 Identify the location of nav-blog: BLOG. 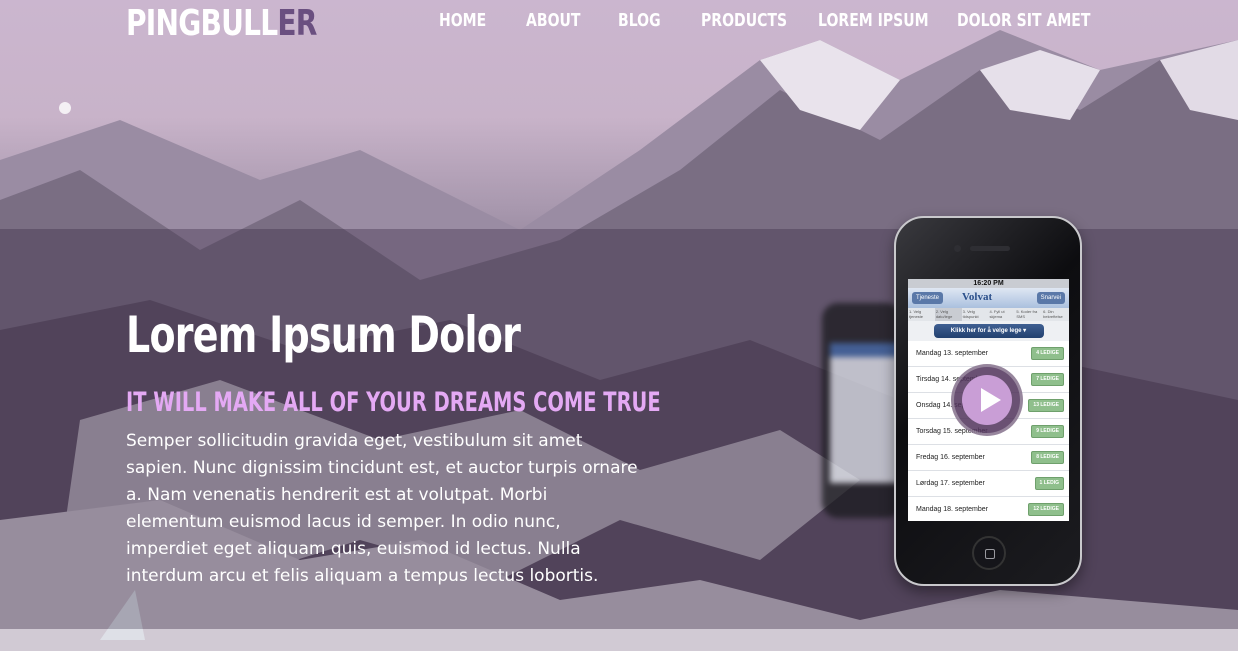
(639, 21).